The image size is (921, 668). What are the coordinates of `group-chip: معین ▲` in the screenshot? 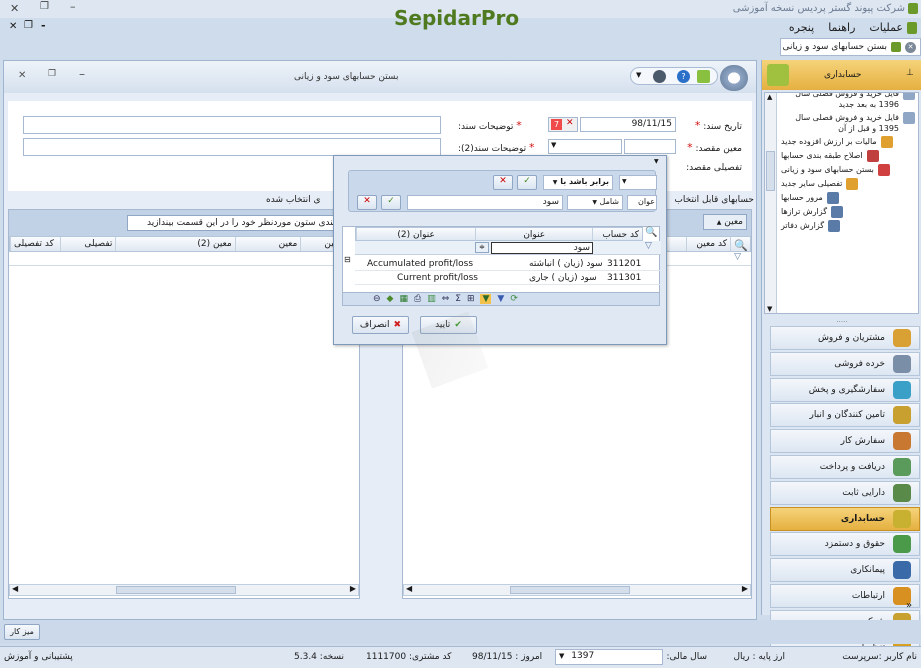 It's located at (725, 222).